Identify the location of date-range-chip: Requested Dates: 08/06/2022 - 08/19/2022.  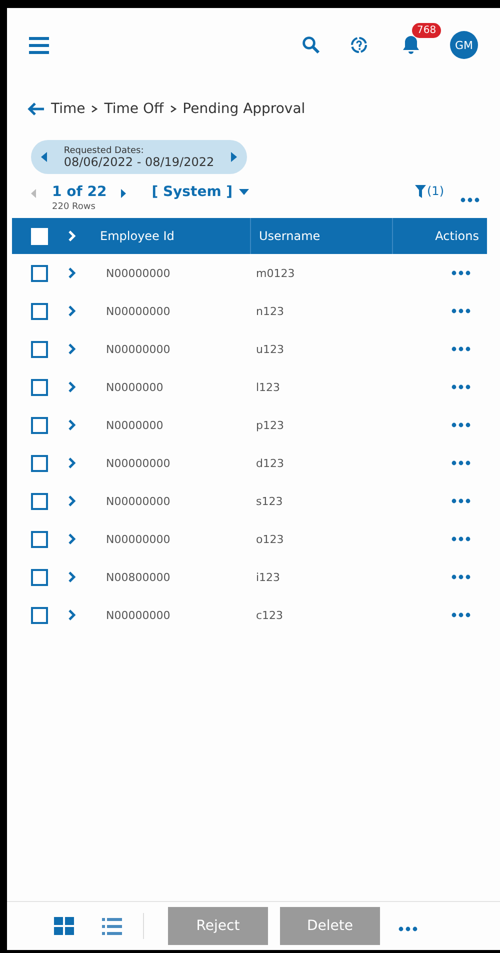
(139, 157).